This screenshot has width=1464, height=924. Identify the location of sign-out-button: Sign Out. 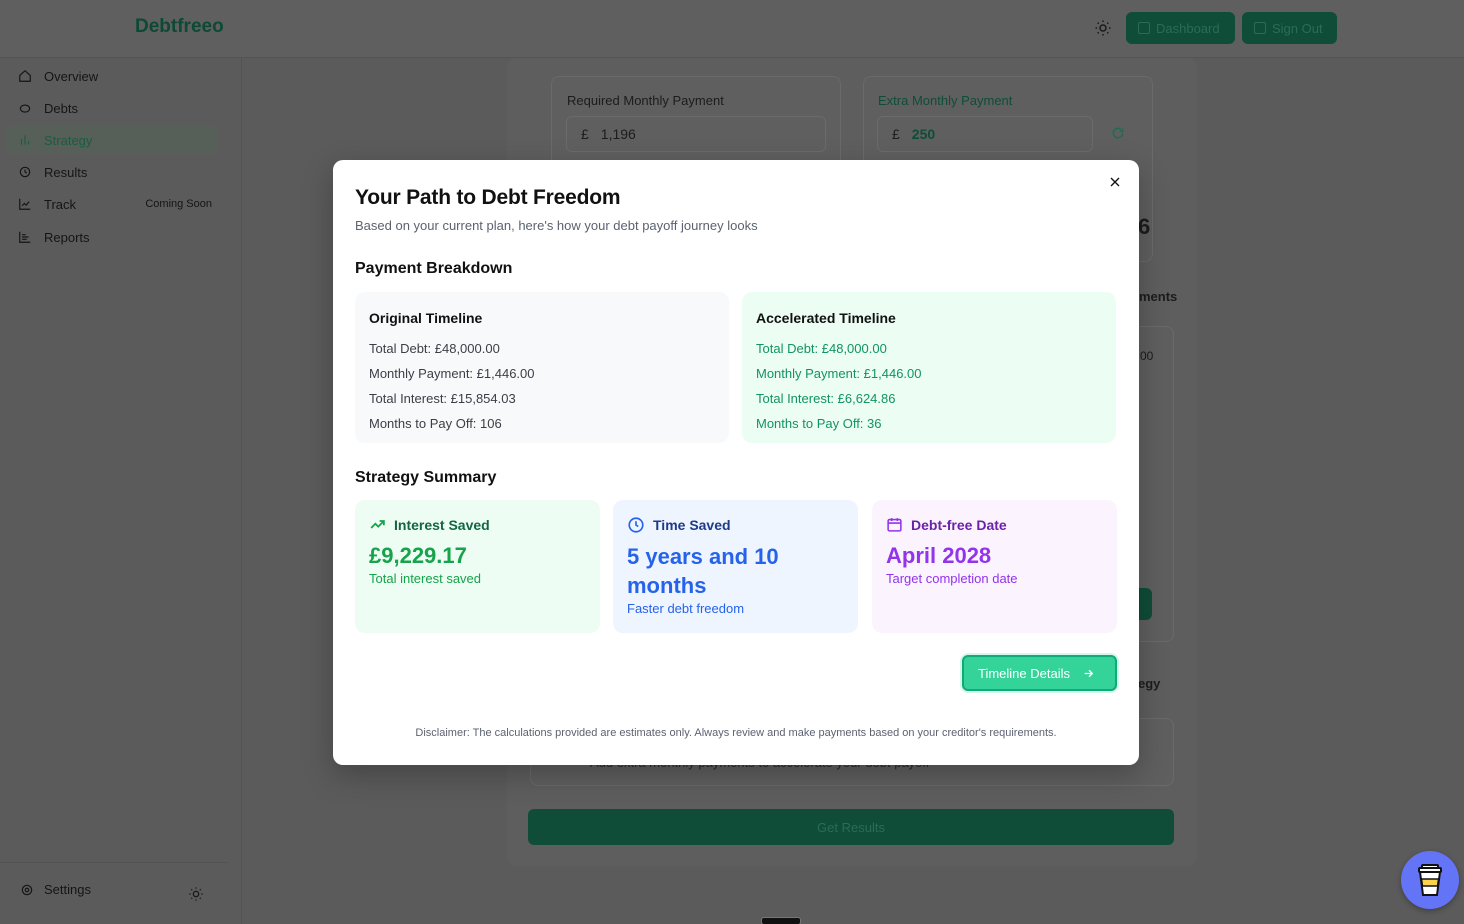
(1289, 28).